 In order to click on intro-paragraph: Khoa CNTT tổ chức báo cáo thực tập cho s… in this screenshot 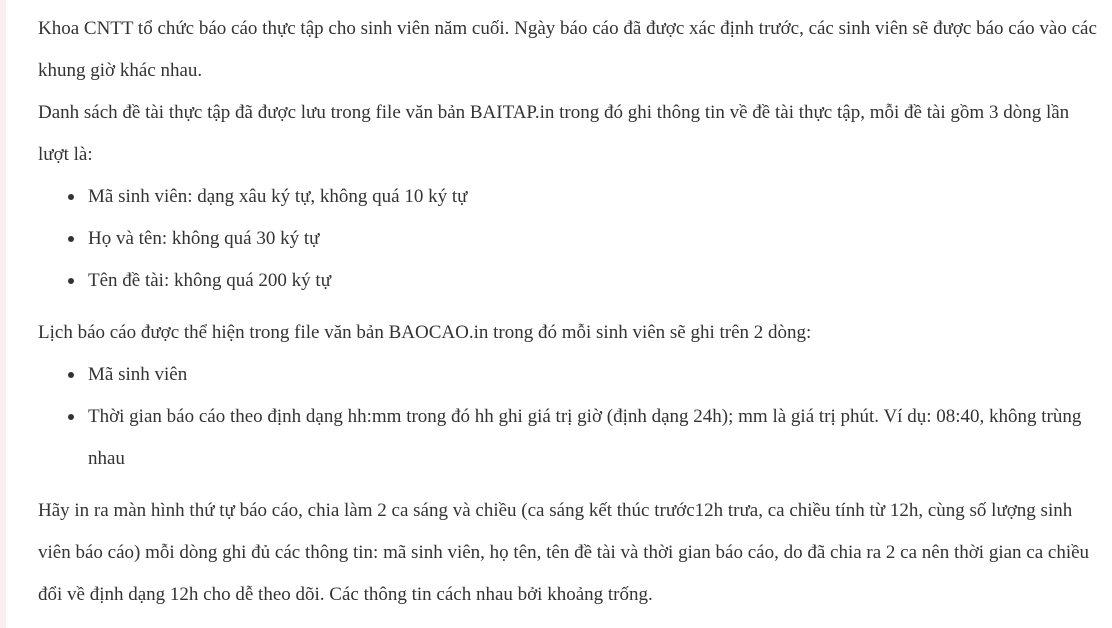, I will do `click(567, 49)`.